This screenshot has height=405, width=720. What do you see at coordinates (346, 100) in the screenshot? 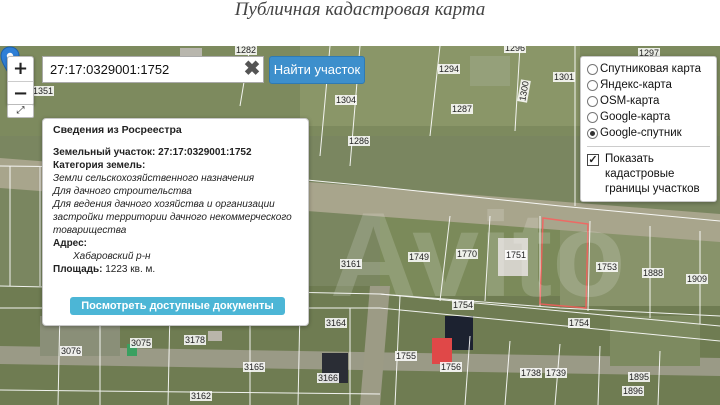
I see `parcel-label: 1304` at bounding box center [346, 100].